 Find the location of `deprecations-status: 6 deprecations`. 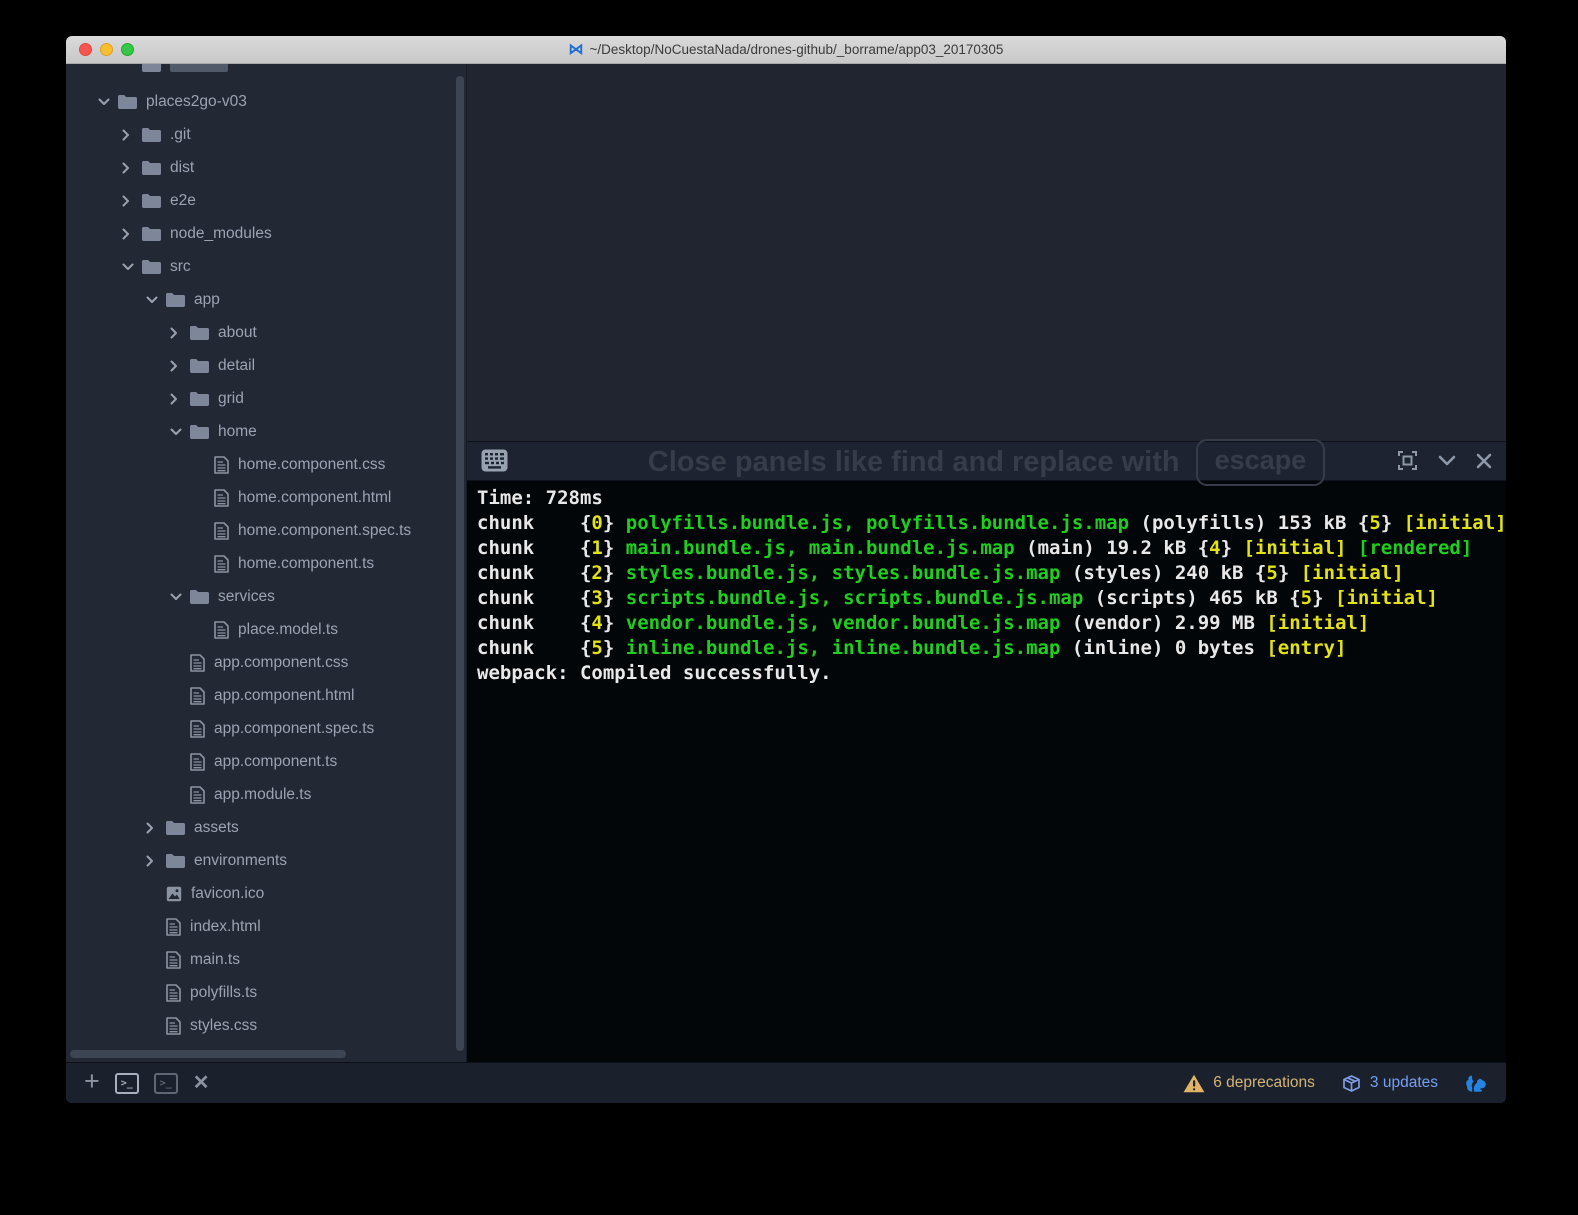

deprecations-status: 6 deprecations is located at coordinates (1249, 1083).